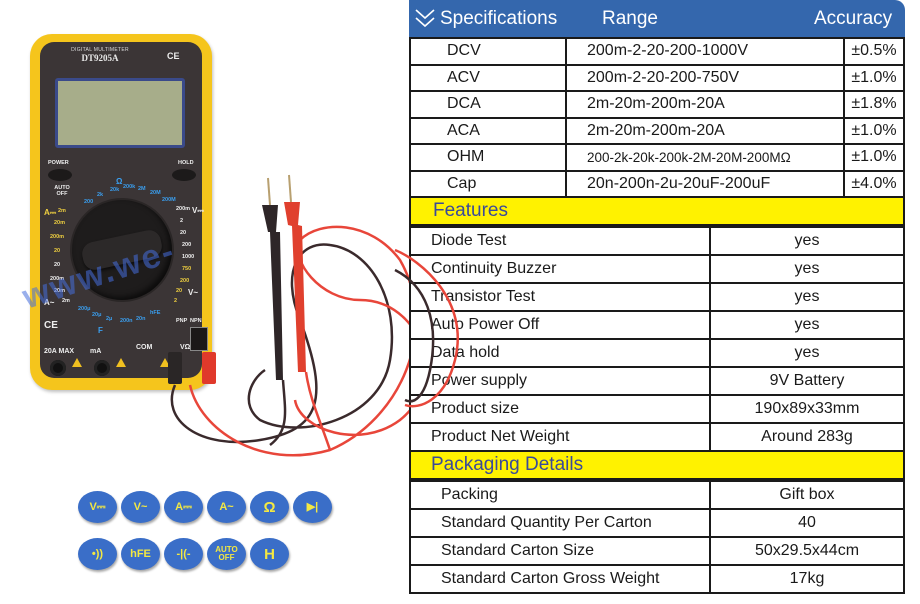  I want to click on feature-key: Auto Power Off, so click(560, 325).